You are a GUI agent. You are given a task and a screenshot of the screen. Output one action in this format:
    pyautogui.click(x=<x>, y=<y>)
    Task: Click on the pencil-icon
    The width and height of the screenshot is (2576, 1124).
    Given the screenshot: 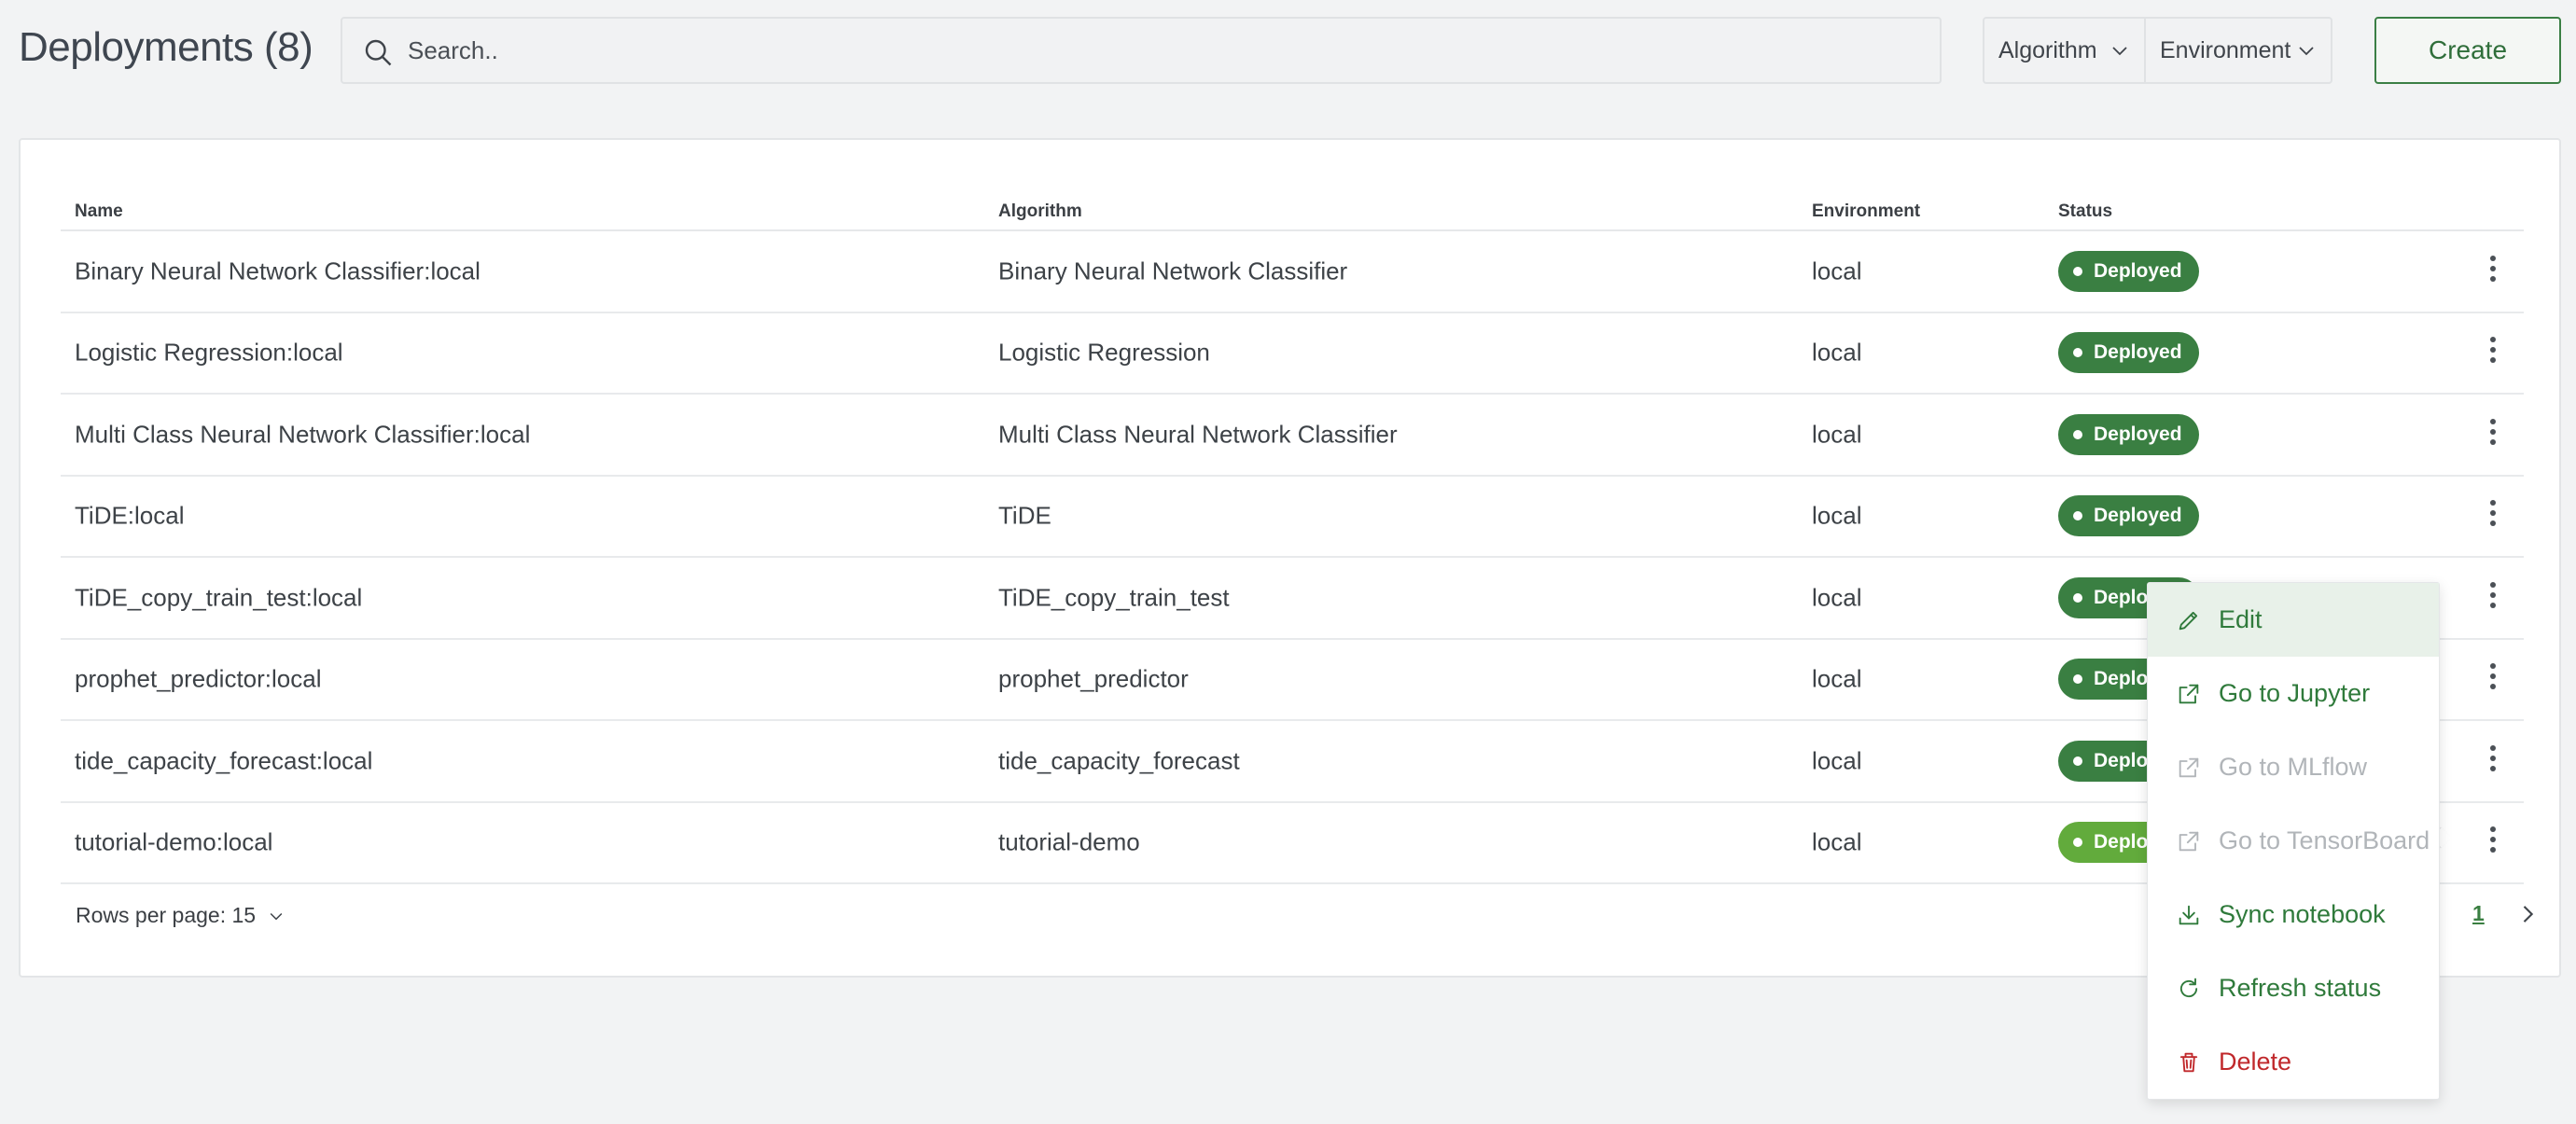 What is the action you would take?
    pyautogui.click(x=2188, y=620)
    